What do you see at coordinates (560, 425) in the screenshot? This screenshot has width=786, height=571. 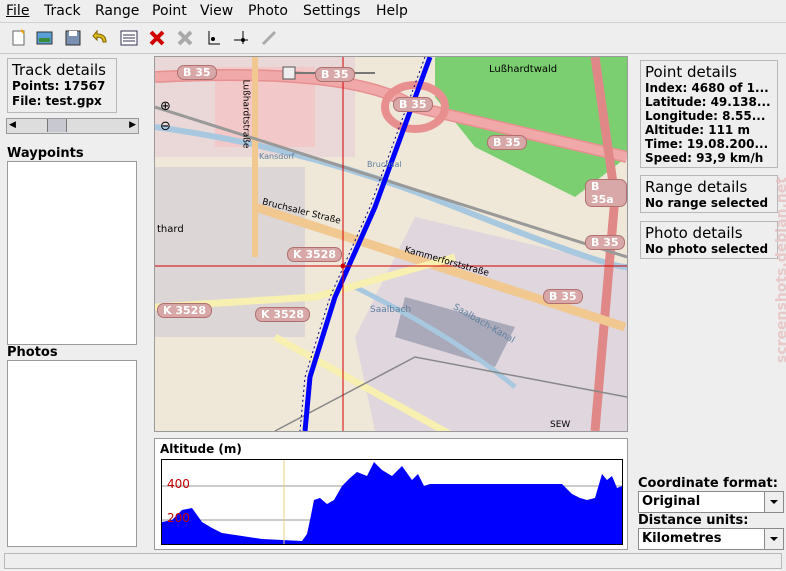 I see `map-label-sew: SEW` at bounding box center [560, 425].